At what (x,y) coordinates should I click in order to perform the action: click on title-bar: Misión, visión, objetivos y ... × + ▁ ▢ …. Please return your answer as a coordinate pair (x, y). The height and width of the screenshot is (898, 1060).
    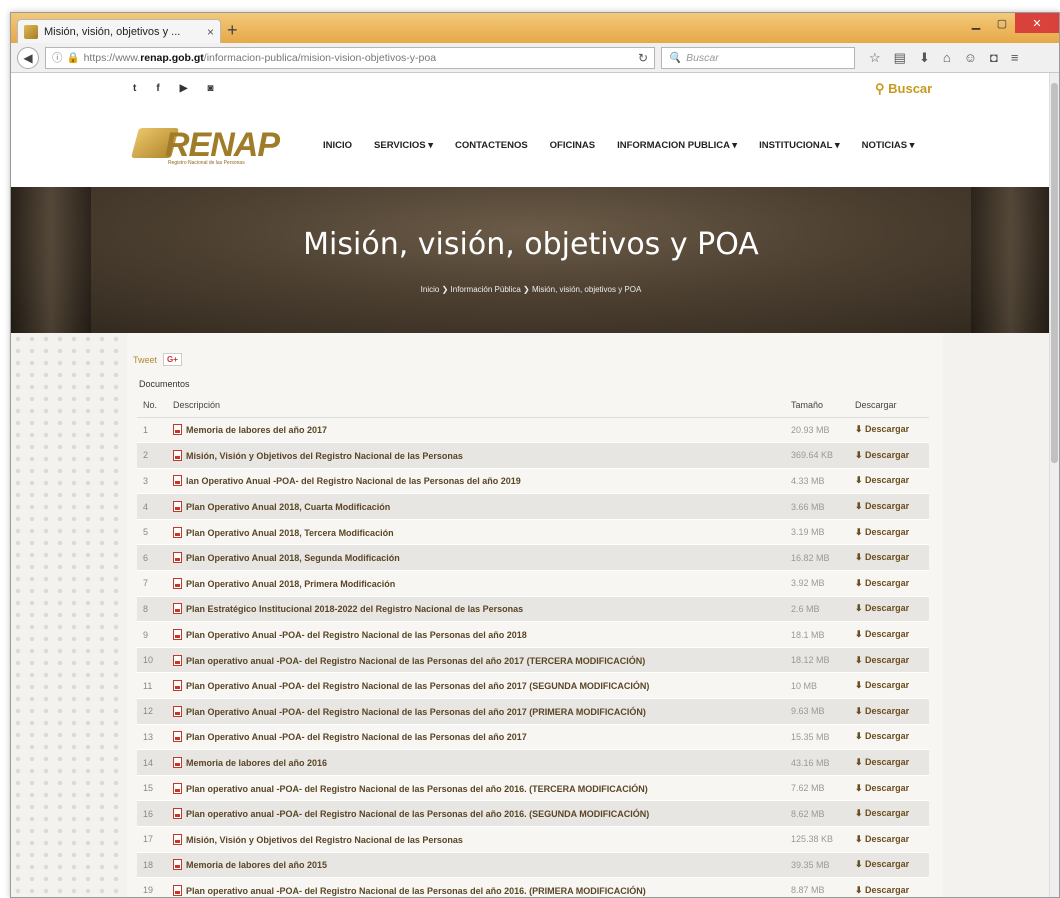
    Looking at the image, I should click on (535, 28).